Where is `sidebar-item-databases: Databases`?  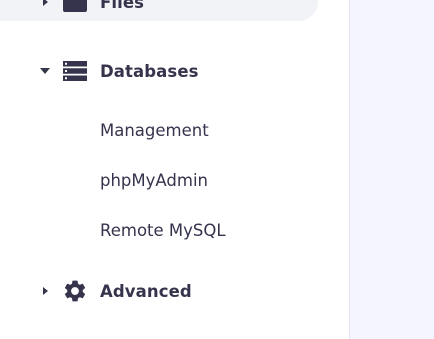 sidebar-item-databases: Databases is located at coordinates (174, 71).